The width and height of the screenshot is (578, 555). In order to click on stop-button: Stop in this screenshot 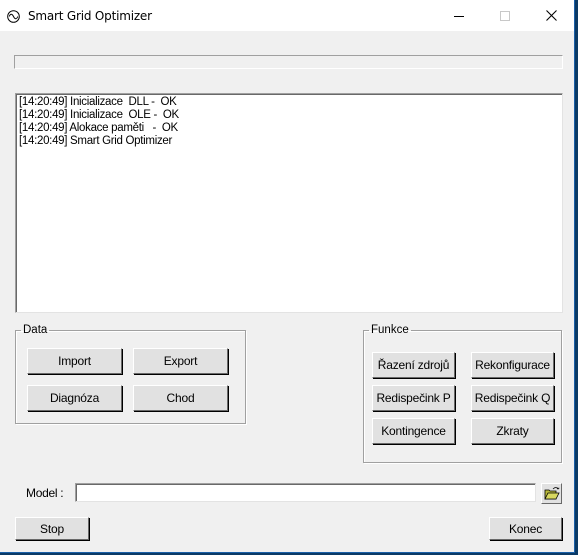, I will do `click(52, 528)`.